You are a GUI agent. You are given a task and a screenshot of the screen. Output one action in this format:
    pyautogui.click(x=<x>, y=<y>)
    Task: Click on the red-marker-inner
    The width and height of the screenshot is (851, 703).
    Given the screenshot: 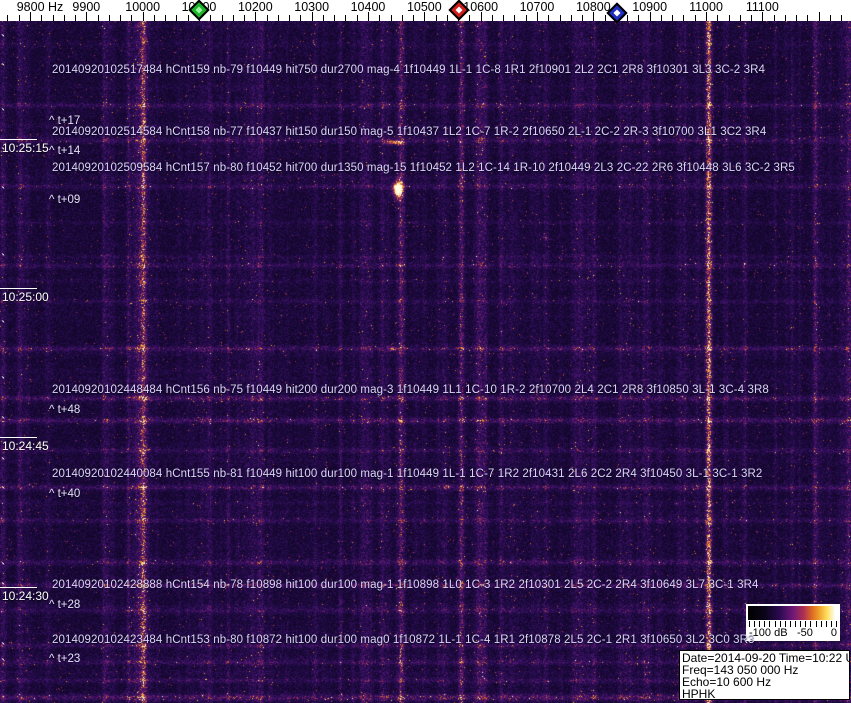 What is the action you would take?
    pyautogui.click(x=459, y=10)
    